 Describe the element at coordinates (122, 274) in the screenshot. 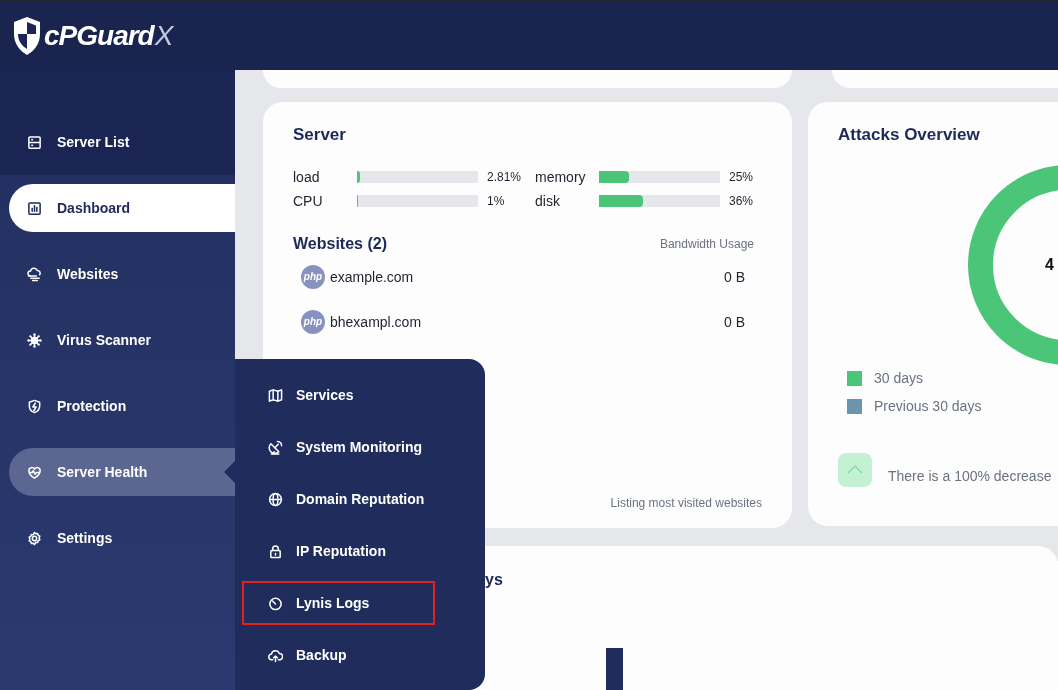

I see `nav-item: Websites` at that location.